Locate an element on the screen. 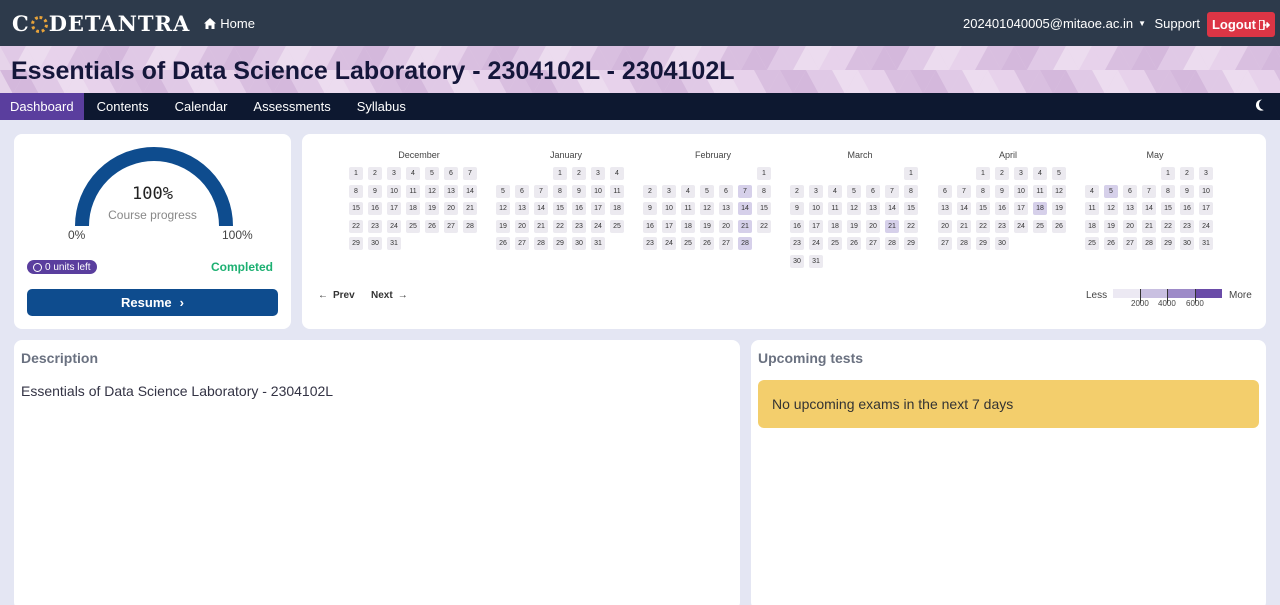 The image size is (1280, 605). user-menu: 202401040005@mitaoe.ac.in ▼ is located at coordinates (1054, 23).